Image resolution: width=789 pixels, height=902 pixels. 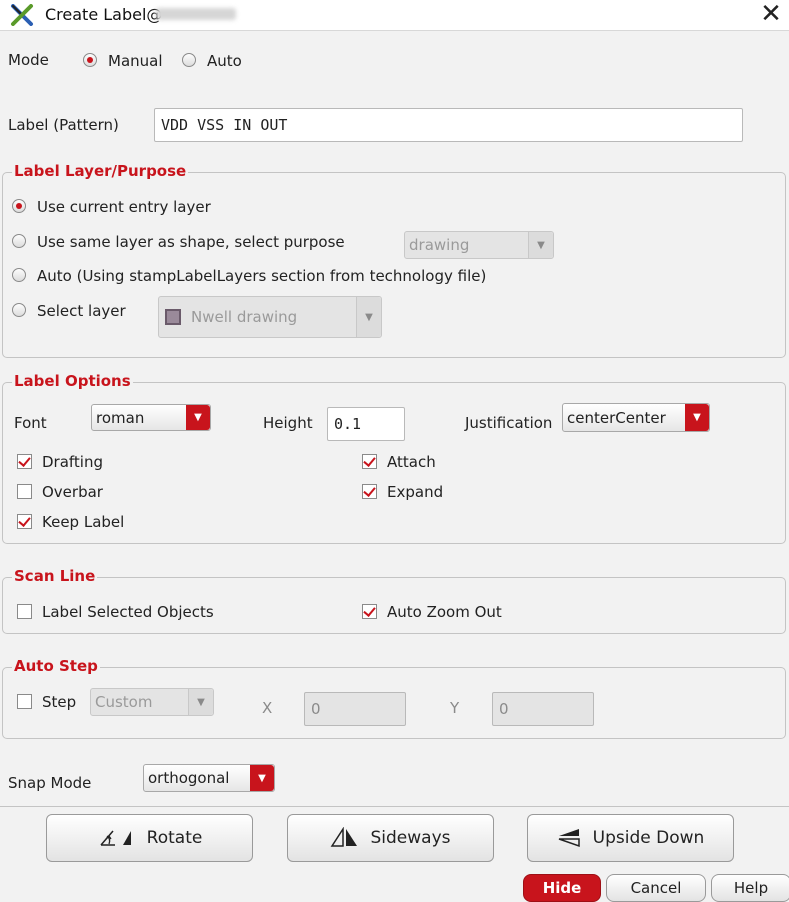 I want to click on font-select-value: roman, so click(x=120, y=417).